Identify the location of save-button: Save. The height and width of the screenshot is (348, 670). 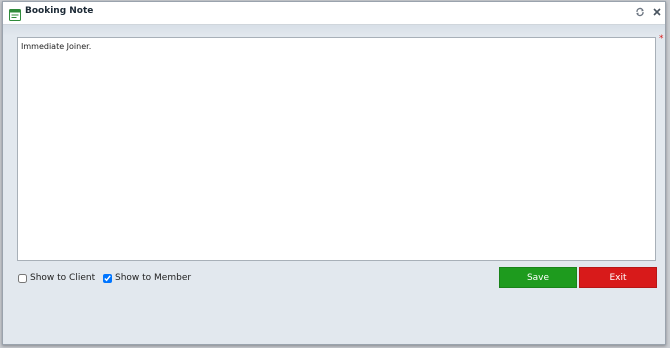
(538, 277).